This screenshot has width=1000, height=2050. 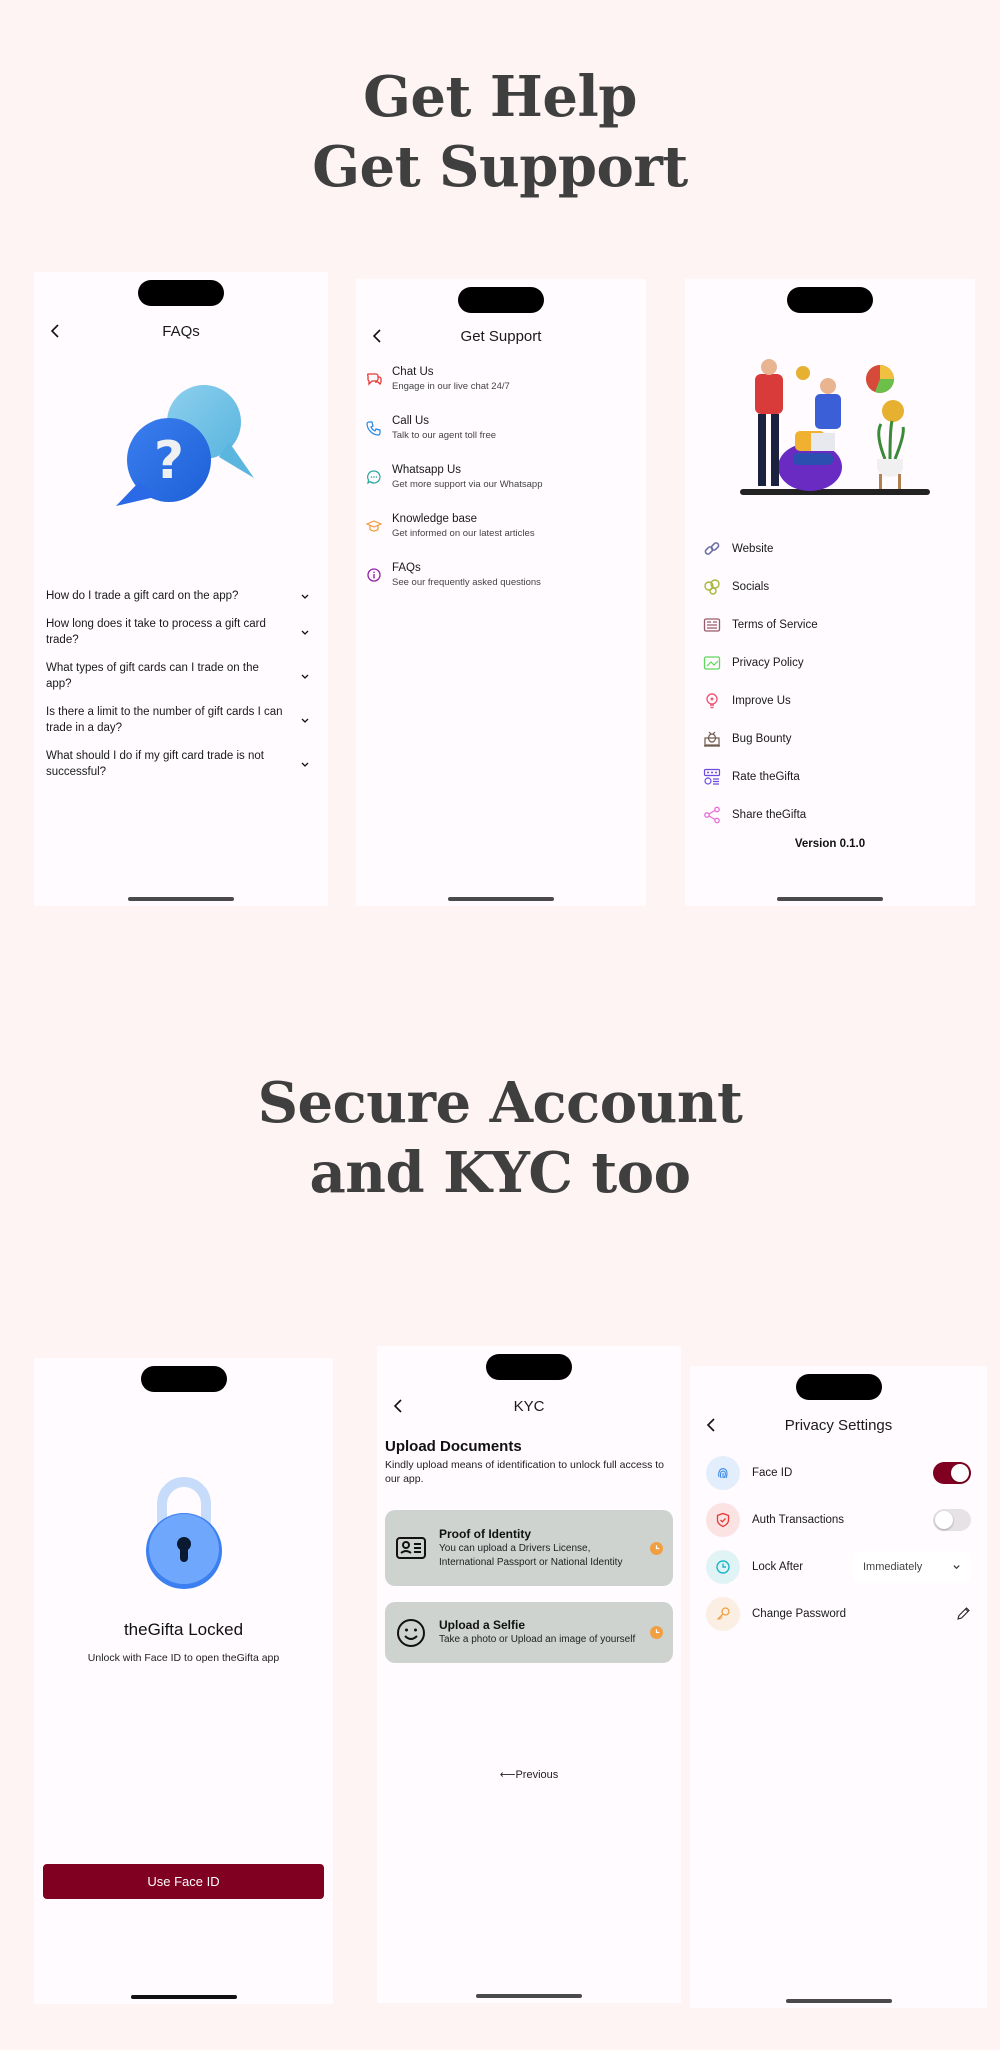 What do you see at coordinates (963, 1614) in the screenshot?
I see `pencil-edit-icon` at bounding box center [963, 1614].